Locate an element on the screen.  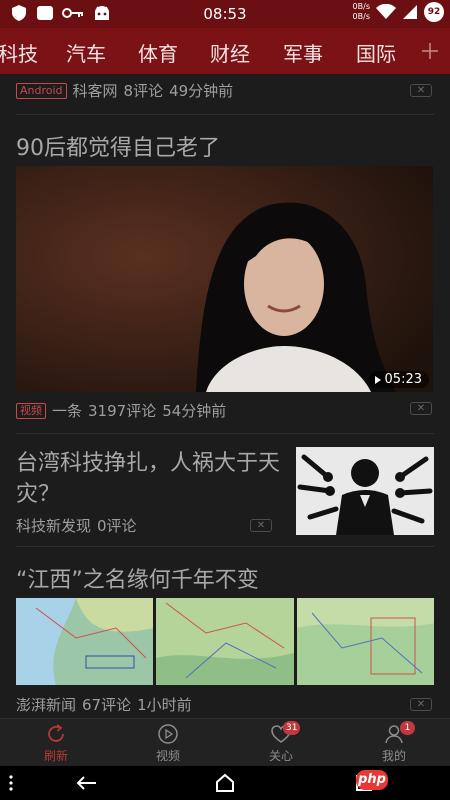
net-up: 0B/s is located at coordinates (361, 6).